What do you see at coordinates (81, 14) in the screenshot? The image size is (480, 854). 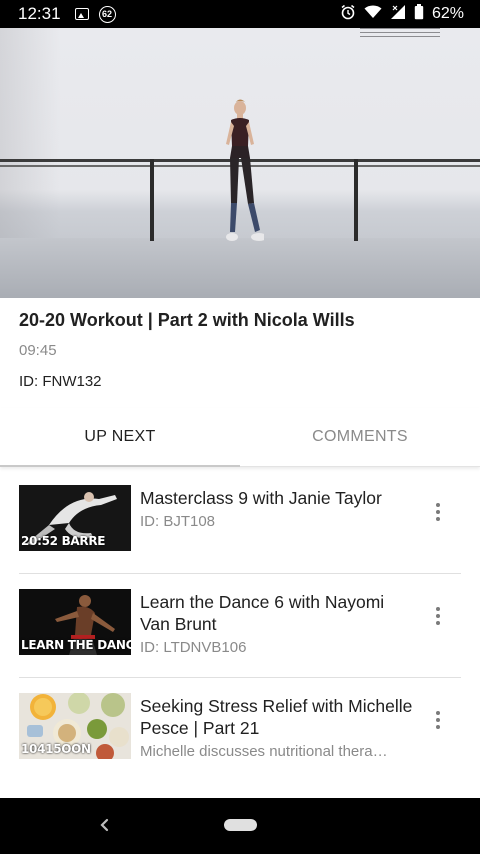 I see `image-icon` at bounding box center [81, 14].